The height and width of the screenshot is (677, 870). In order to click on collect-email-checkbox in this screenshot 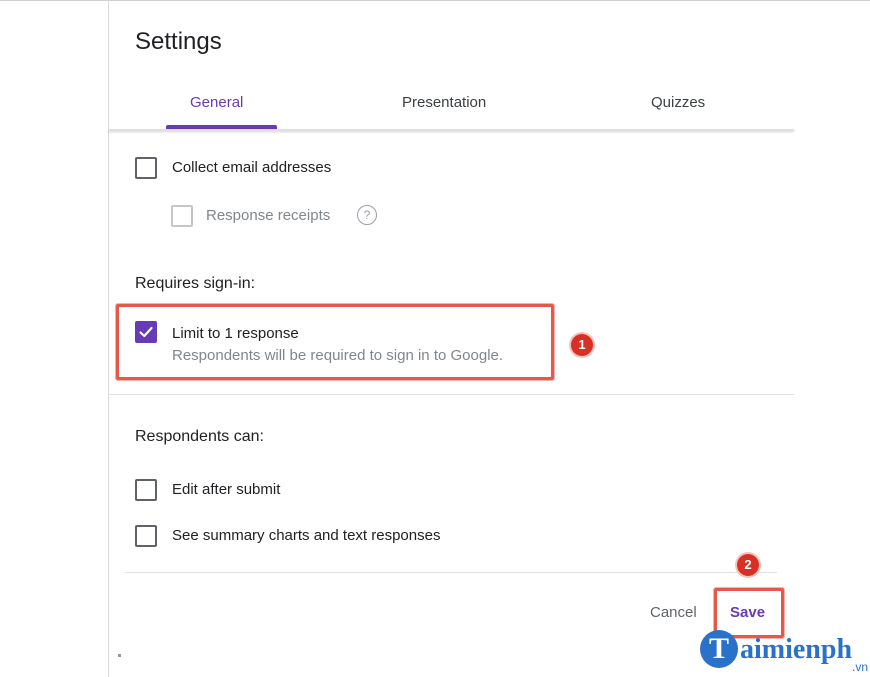, I will do `click(146, 168)`.